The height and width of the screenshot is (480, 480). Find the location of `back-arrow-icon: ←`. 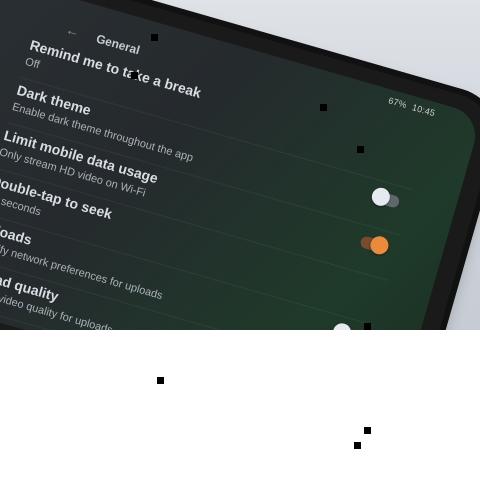

back-arrow-icon: ← is located at coordinates (73, 30).